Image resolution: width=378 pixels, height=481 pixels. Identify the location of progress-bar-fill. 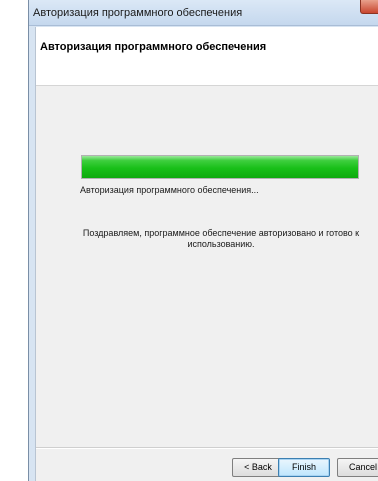
(220, 167).